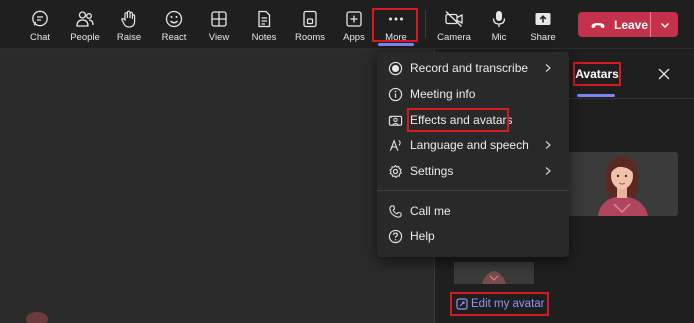  I want to click on menu-item-label: Record and transcribe, so click(469, 68).